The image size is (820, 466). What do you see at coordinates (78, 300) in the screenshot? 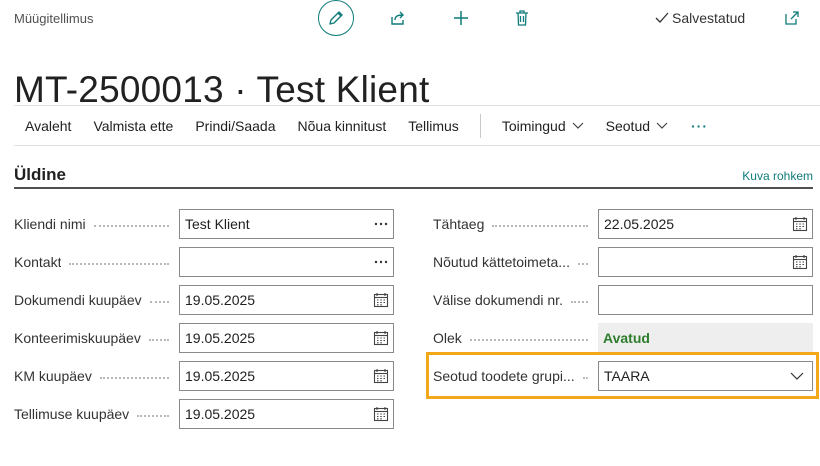
I see `field-label: Dokumendi kuupäev` at bounding box center [78, 300].